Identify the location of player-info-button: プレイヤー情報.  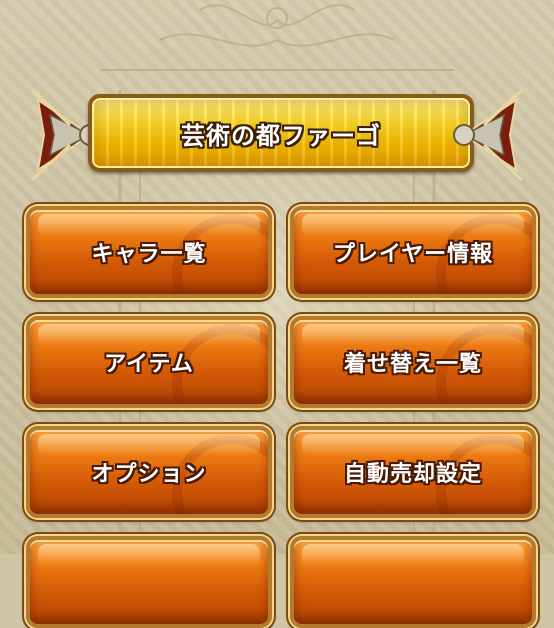
(413, 252).